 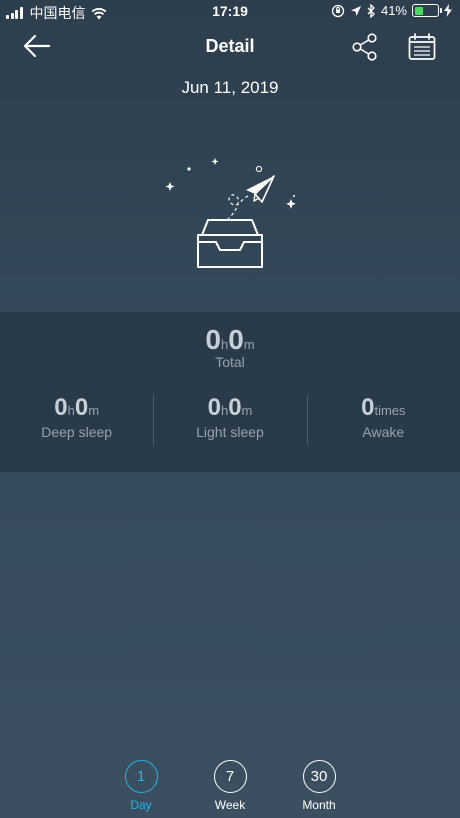 I want to click on light-sleep-stat: 0h0m Light sleep, so click(x=229, y=422).